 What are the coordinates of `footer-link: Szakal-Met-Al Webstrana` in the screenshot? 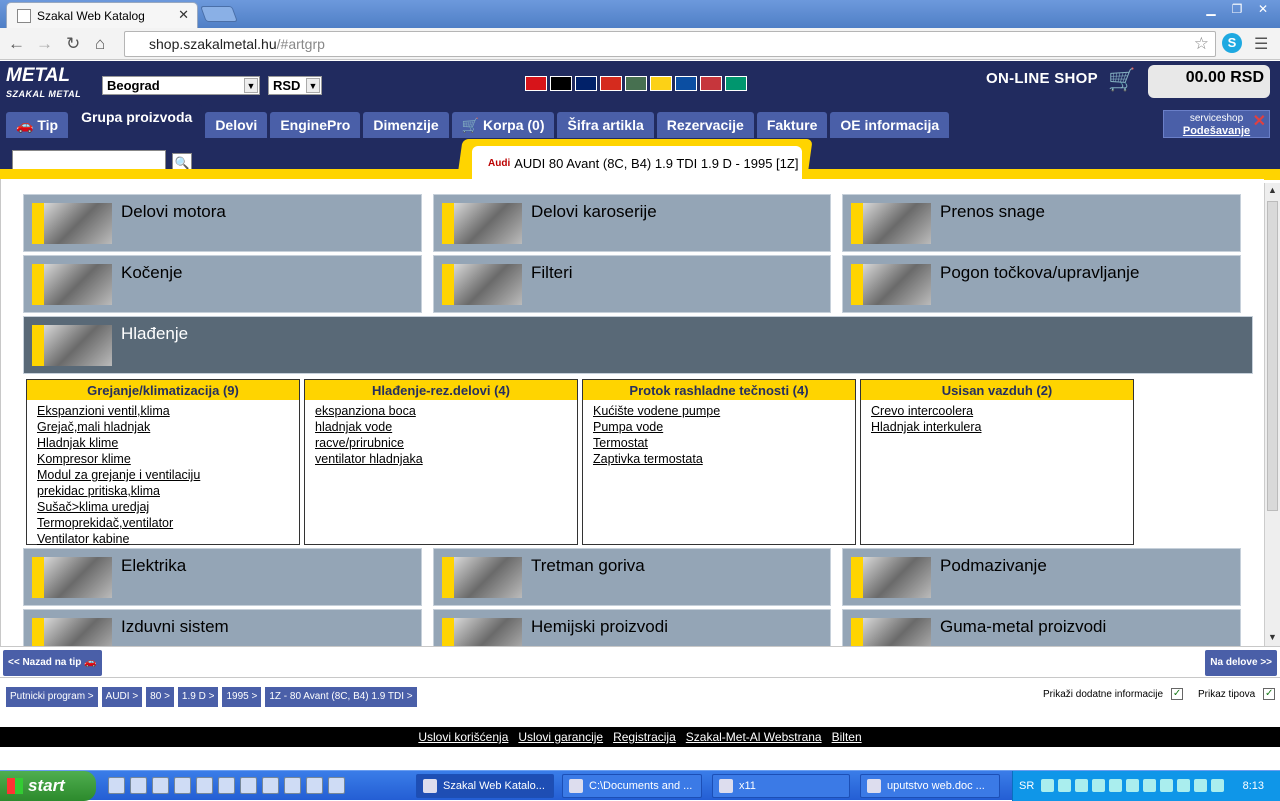 It's located at (754, 737).